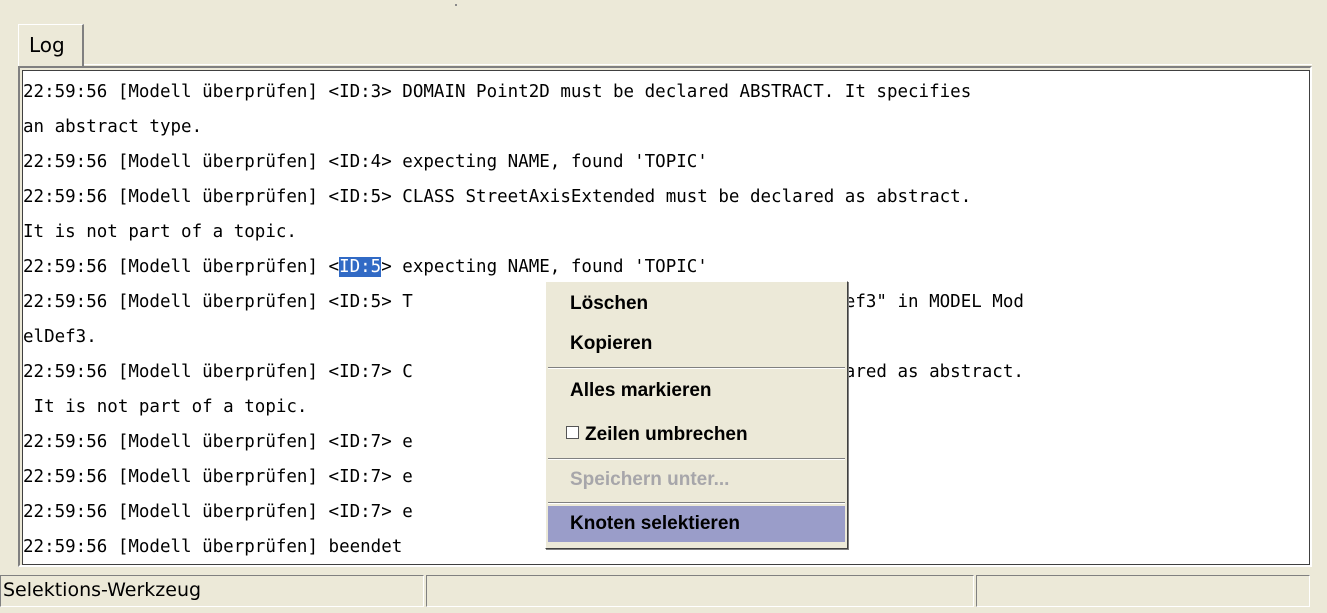 This screenshot has height=613, width=1327. Describe the element at coordinates (360, 267) in the screenshot. I see `selected-text: ID:5` at that location.